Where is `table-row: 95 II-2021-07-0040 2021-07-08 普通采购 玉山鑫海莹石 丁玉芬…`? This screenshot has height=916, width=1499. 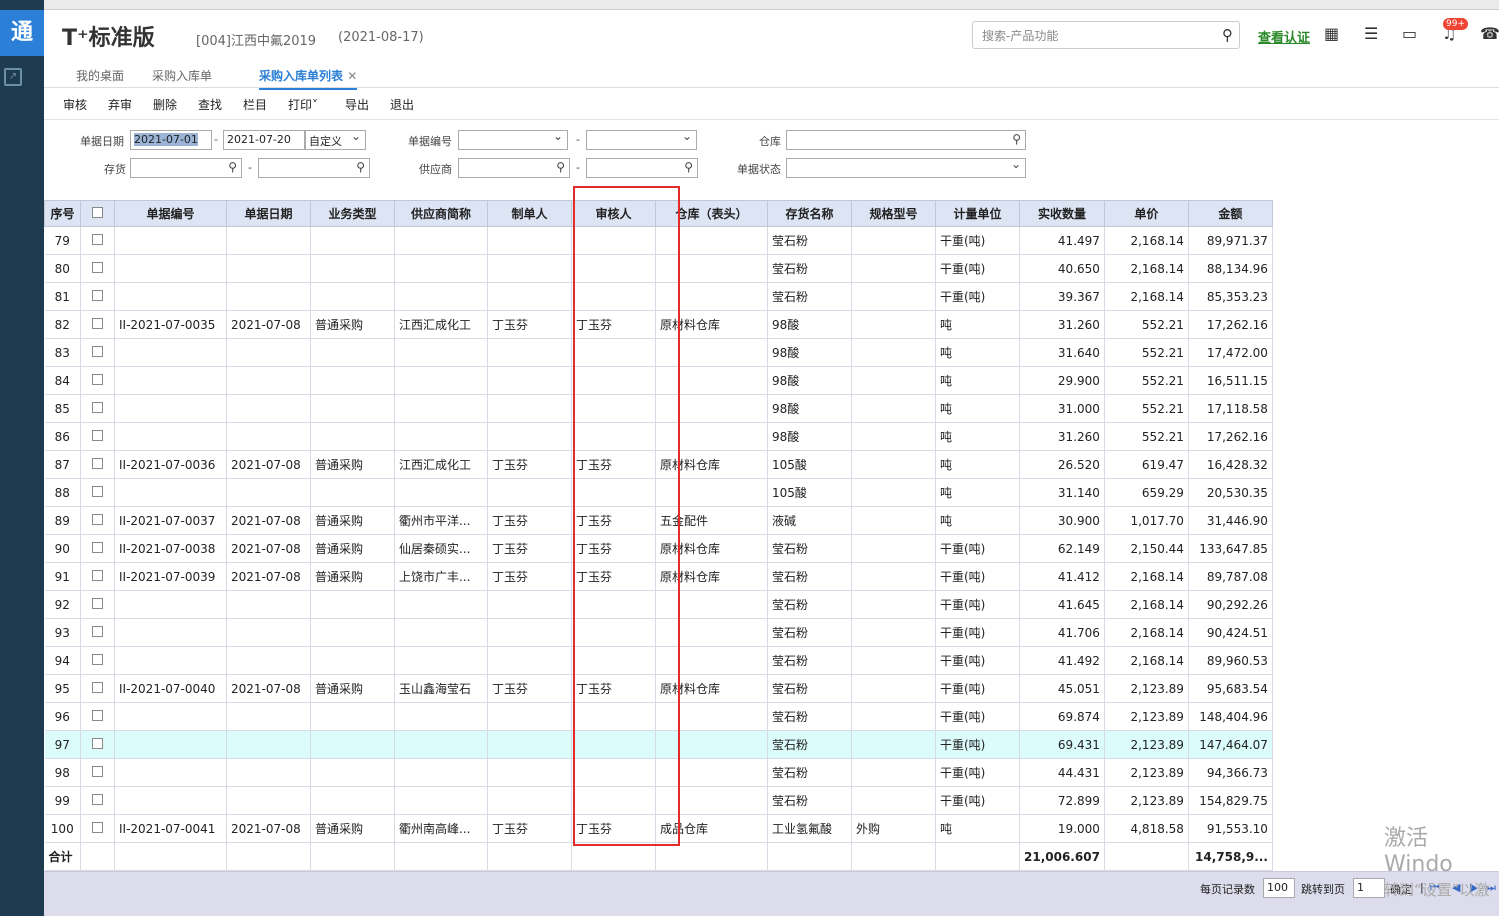 table-row: 95 II-2021-07-0040 2021-07-08 普通采购 玉山鑫海莹石 丁玉芬… is located at coordinates (658, 688).